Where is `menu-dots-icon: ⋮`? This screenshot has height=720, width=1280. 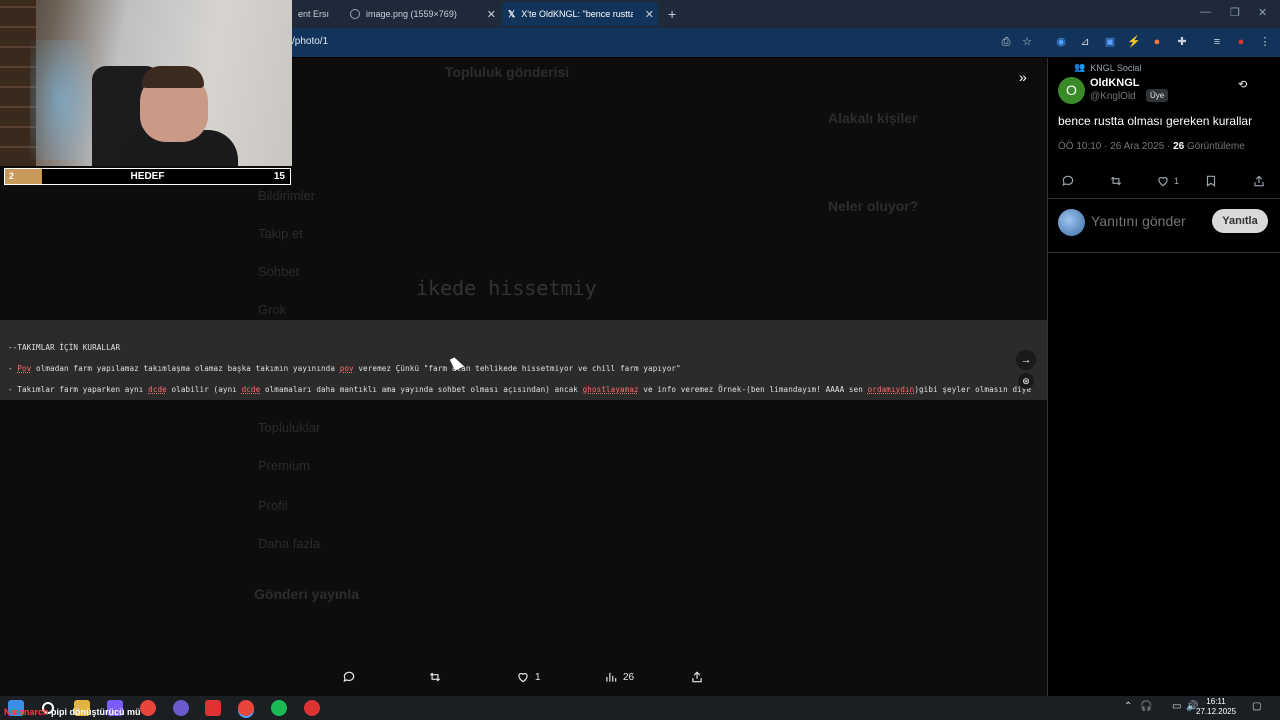 menu-dots-icon: ⋮ is located at coordinates (1265, 42).